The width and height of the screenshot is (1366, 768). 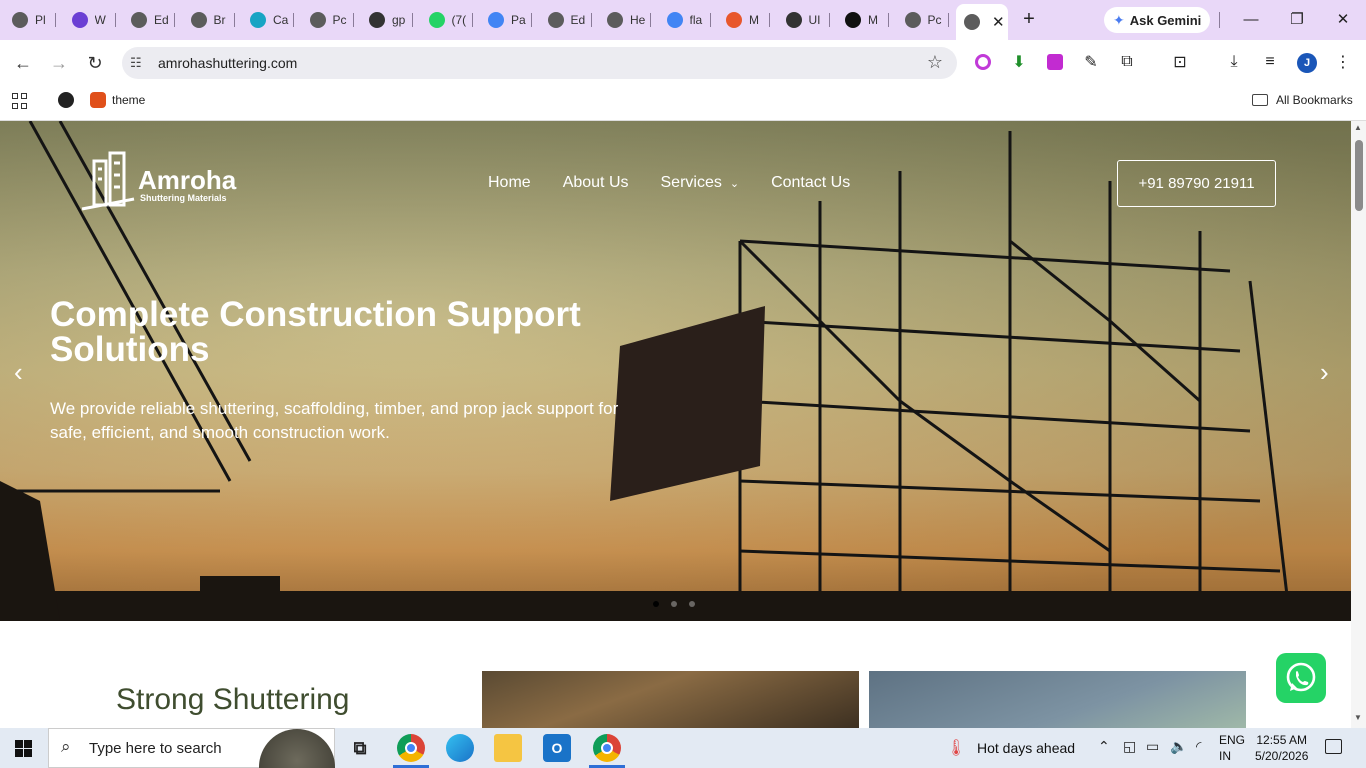 I want to click on tab-title: Ca, so click(x=281, y=20).